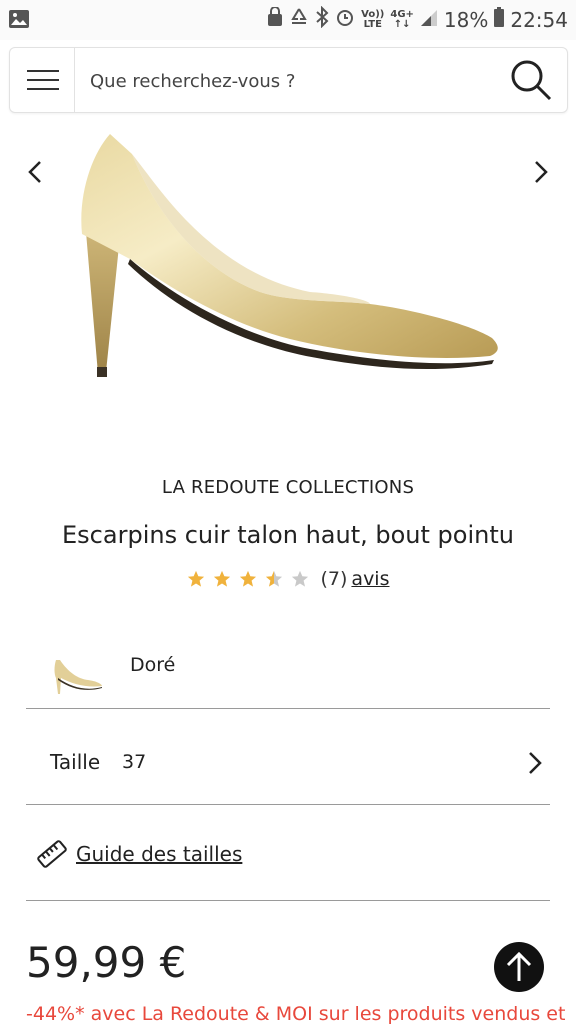  What do you see at coordinates (275, 19) in the screenshot?
I see `lock-icon` at bounding box center [275, 19].